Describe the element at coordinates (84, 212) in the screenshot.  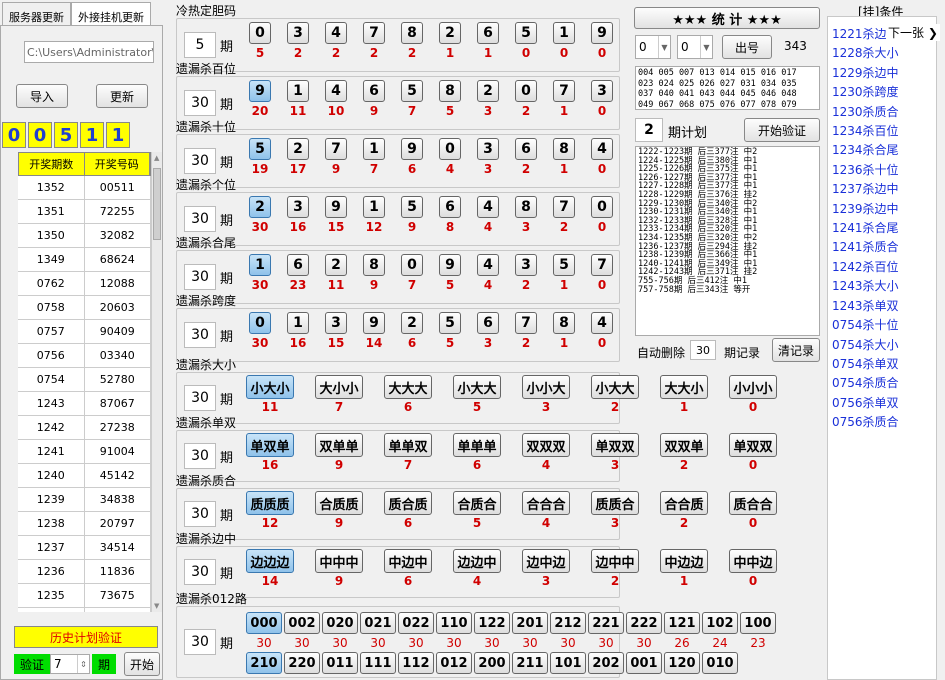
I see `history-row: 1351 72255` at that location.